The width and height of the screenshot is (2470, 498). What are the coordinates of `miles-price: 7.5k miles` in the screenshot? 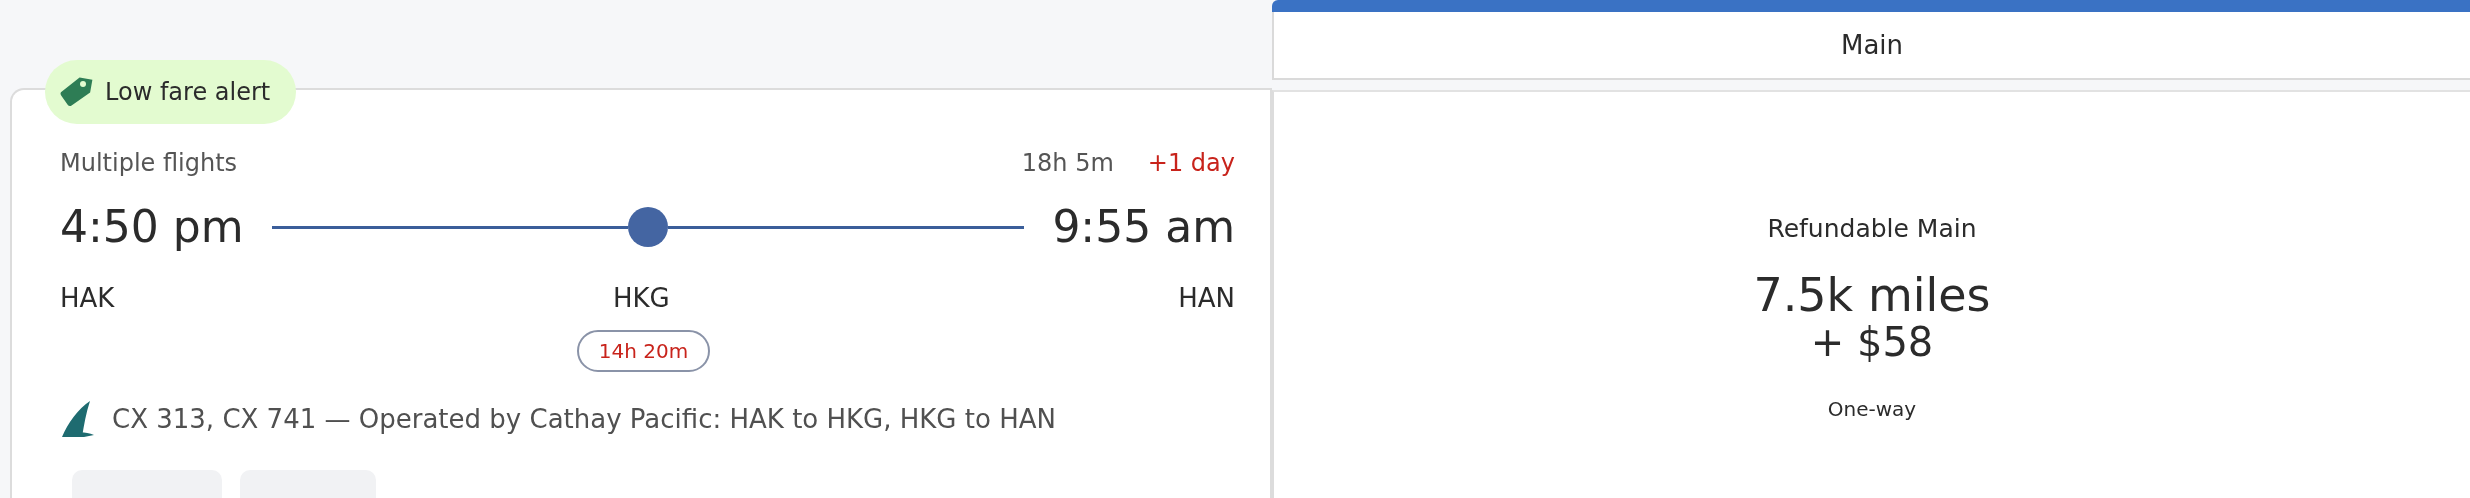 It's located at (1872, 295).